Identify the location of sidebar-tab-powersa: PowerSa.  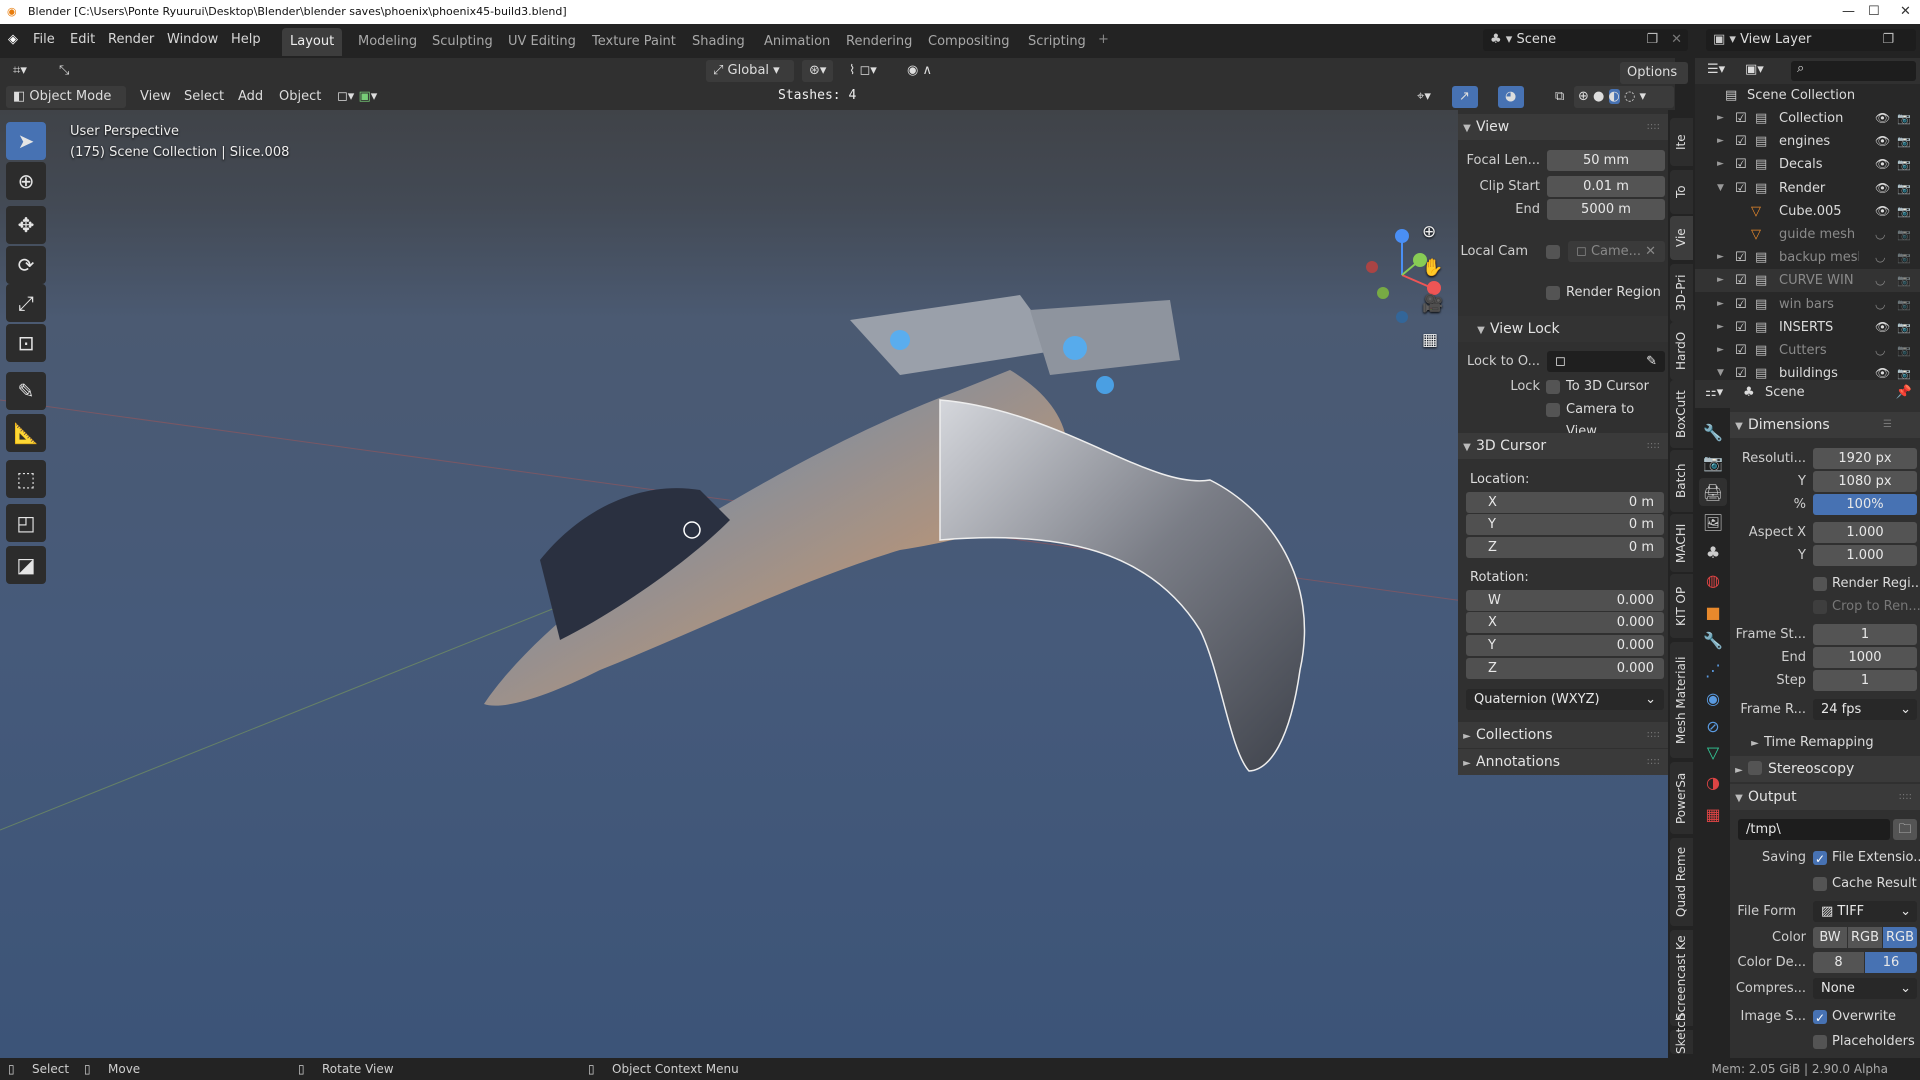
(1681, 798).